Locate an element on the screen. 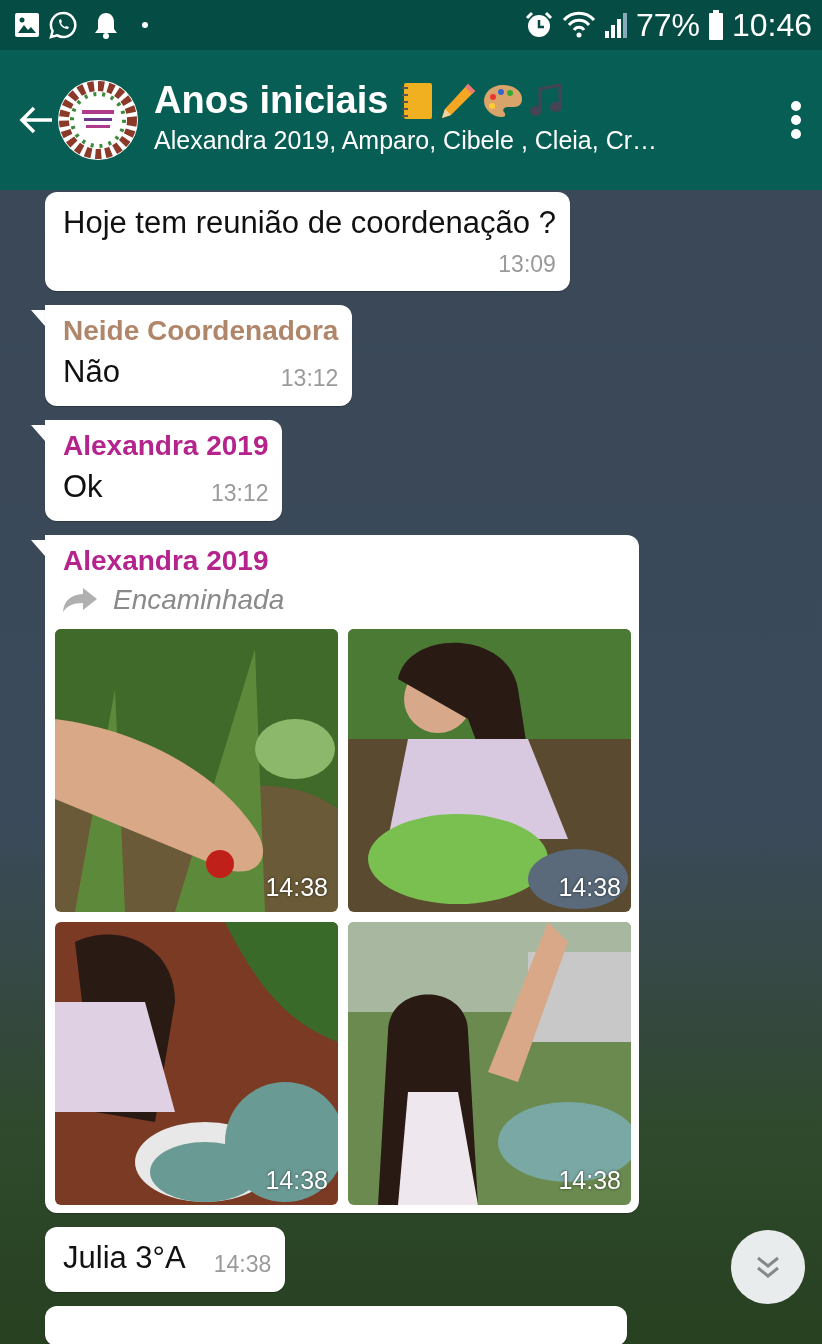  chat-bubble-icon is located at coordinates (63, 25).